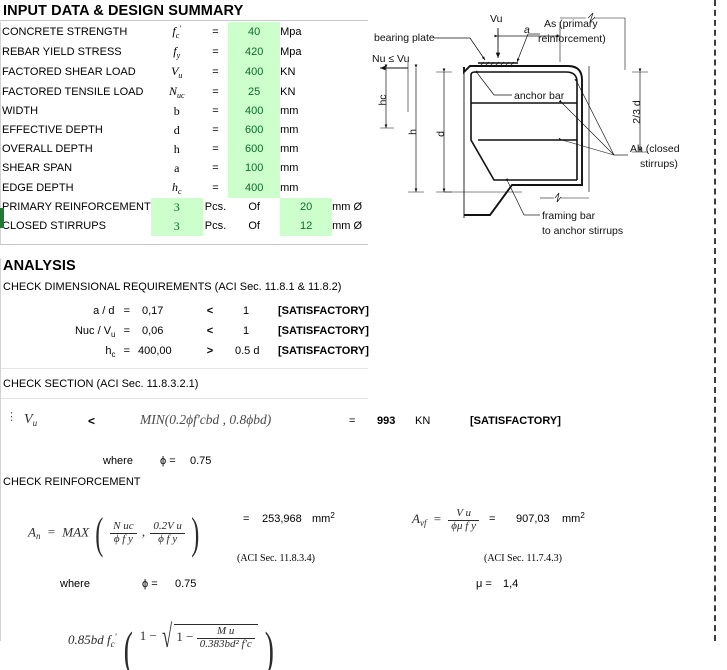  I want to click on table-row: CLOSED STIRRUPS 3 Pcs. Of 12 mm Ø, so click(191, 226).